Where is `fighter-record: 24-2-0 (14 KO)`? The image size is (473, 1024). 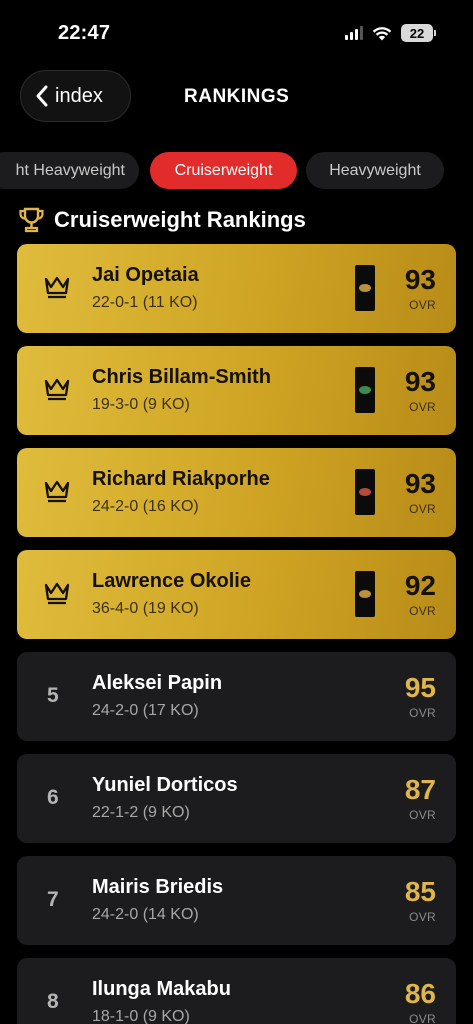
fighter-record: 24-2-0 (14 KO) is located at coordinates (145, 914).